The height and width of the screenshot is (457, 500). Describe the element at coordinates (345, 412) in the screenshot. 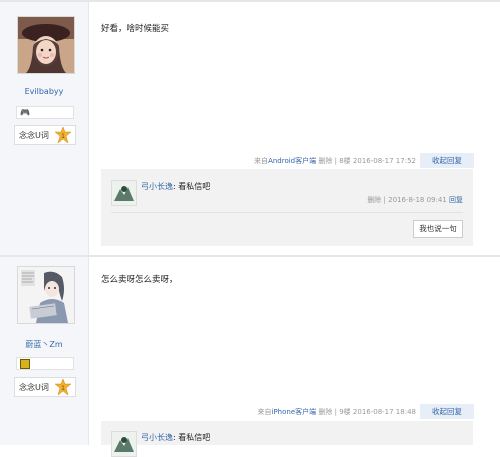

I see `floor-number: 9楼` at that location.